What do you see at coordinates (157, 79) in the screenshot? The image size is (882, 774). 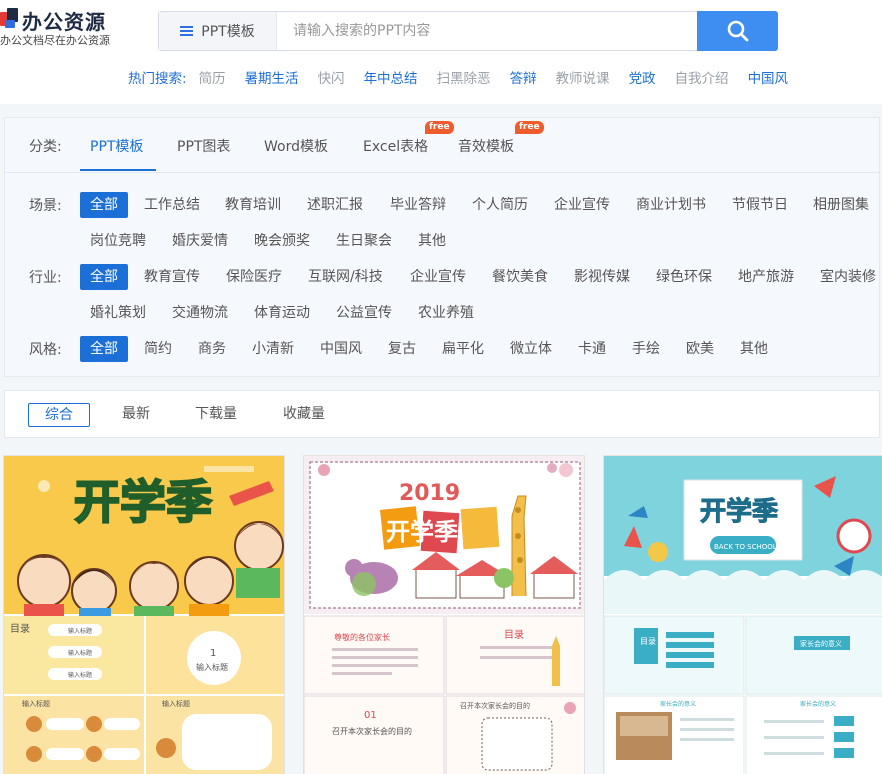 I see `hot-search-label: 热门搜索:` at bounding box center [157, 79].